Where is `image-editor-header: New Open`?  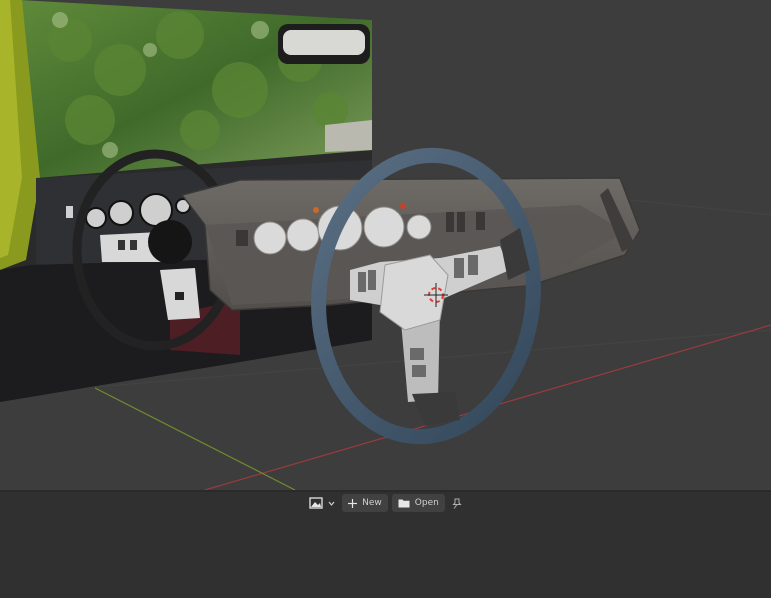 image-editor-header: New Open is located at coordinates (385, 503).